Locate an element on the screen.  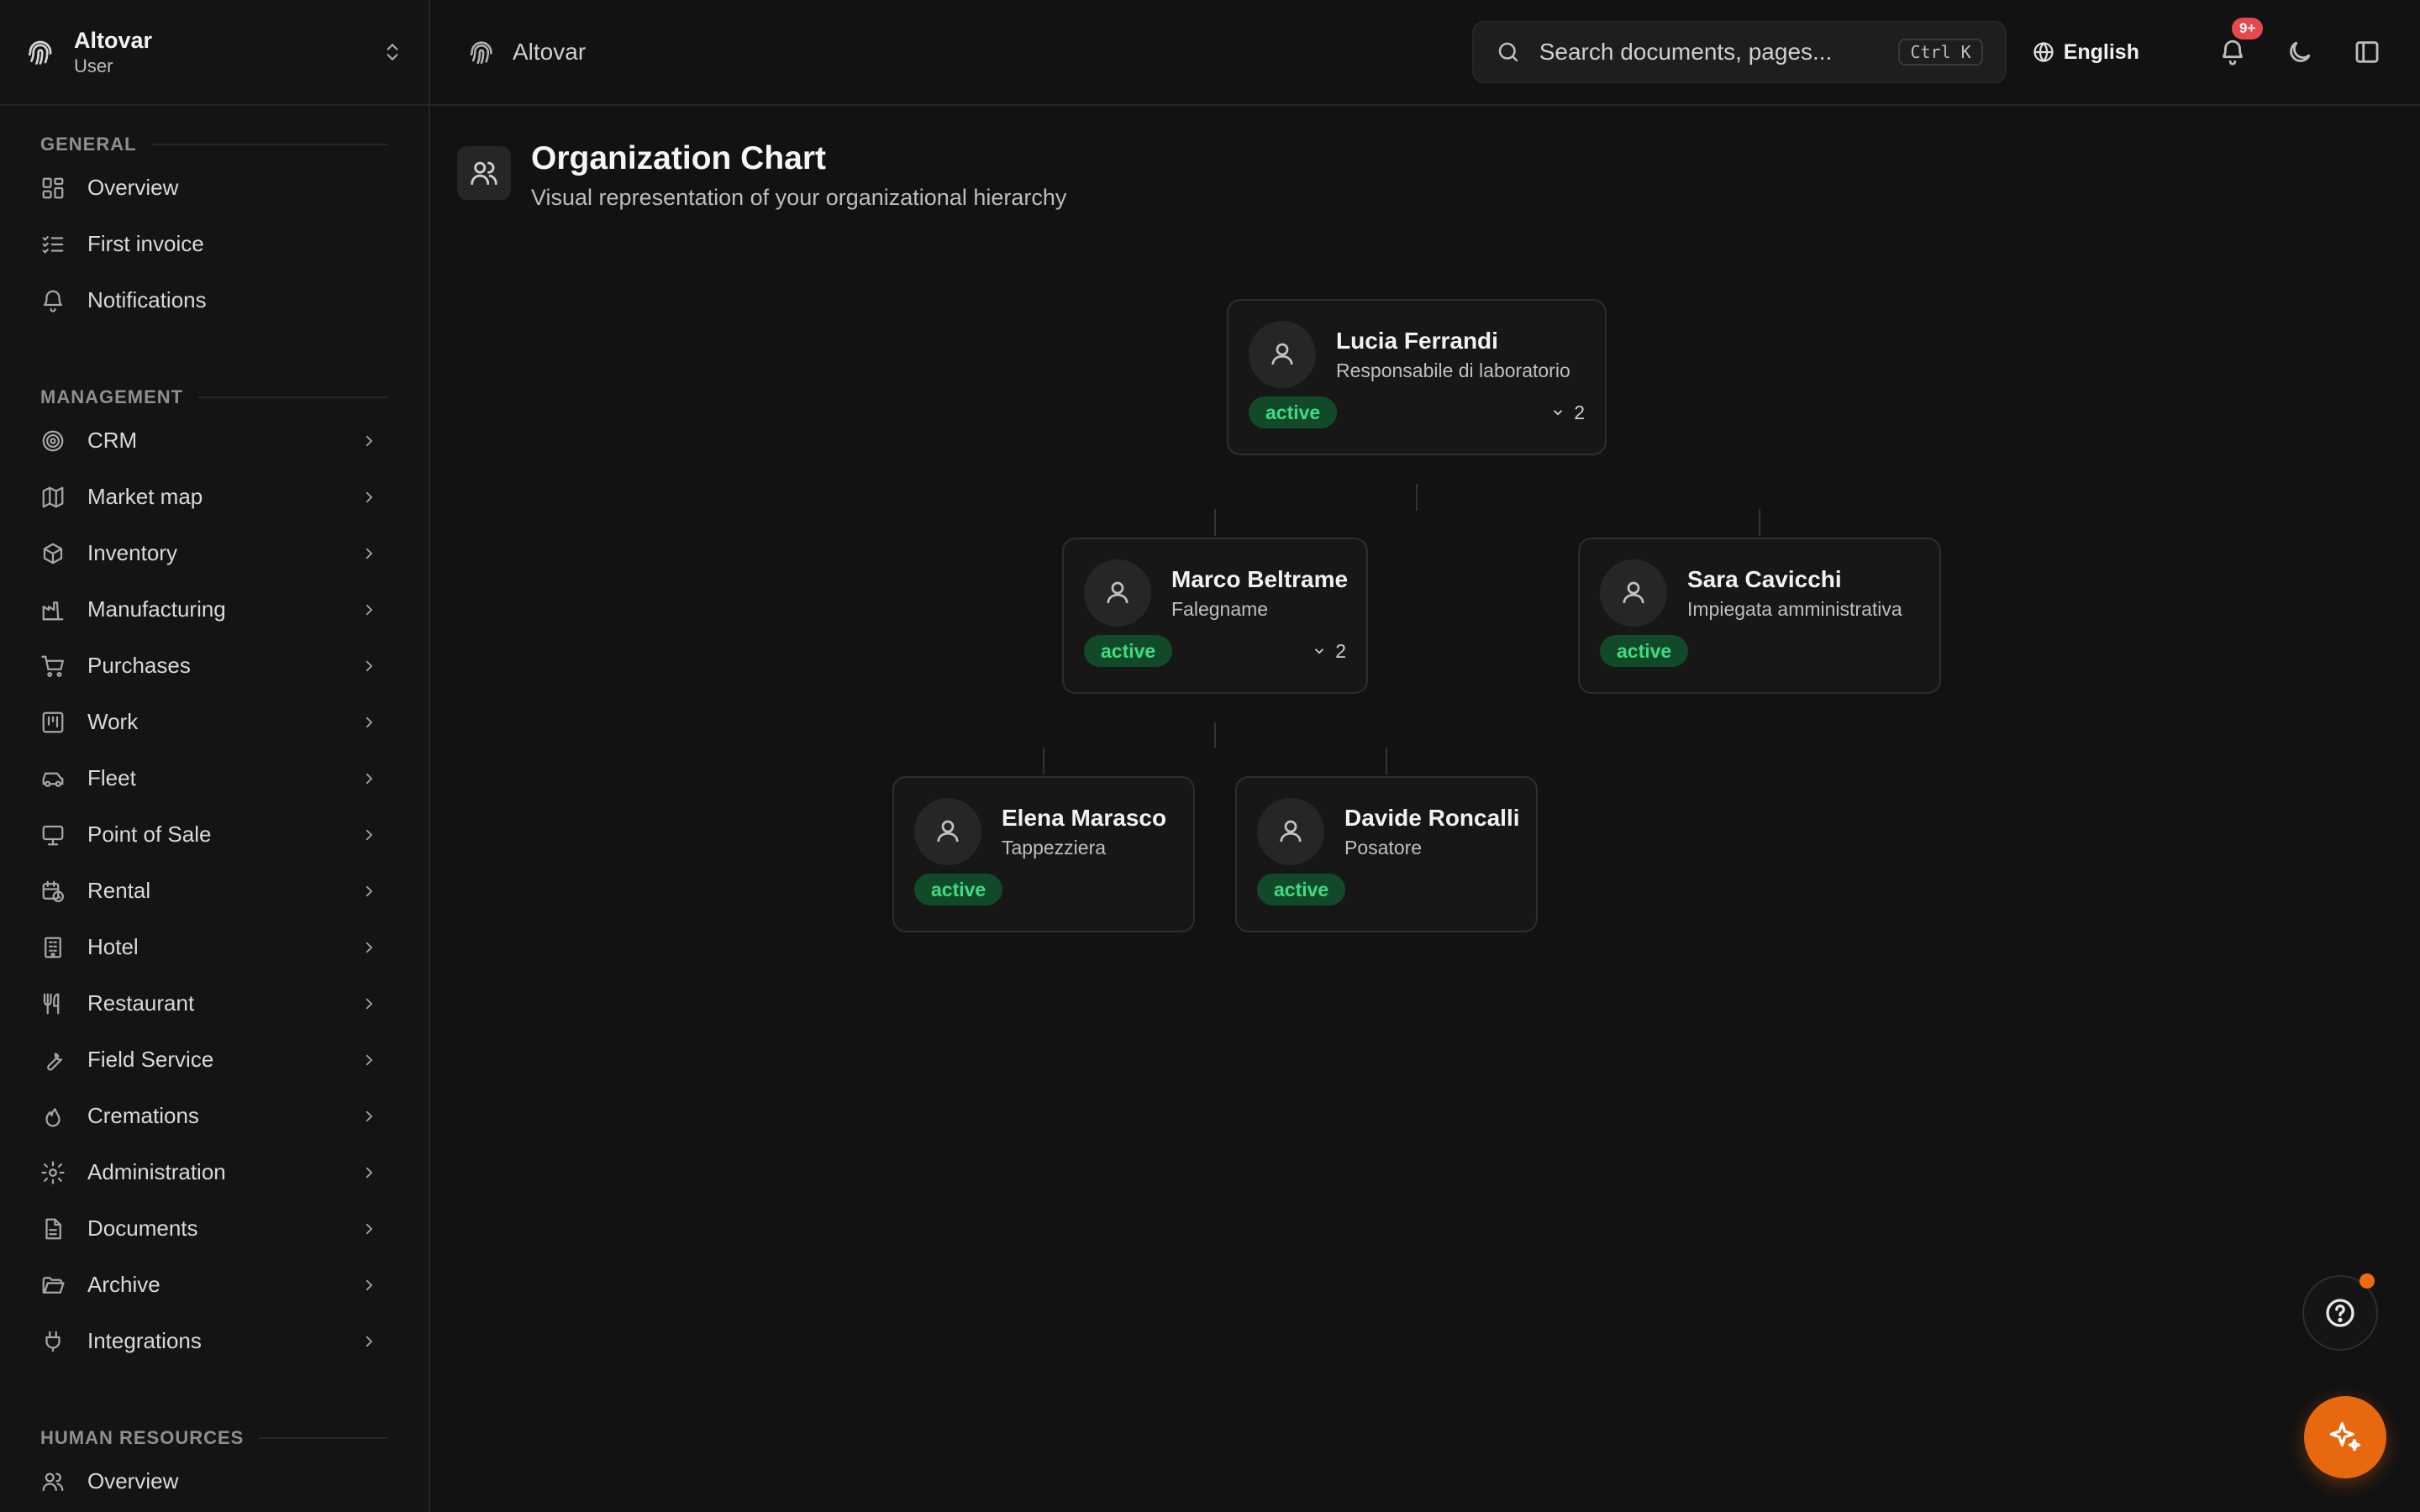
reports-count: 2 is located at coordinates (1579, 412).